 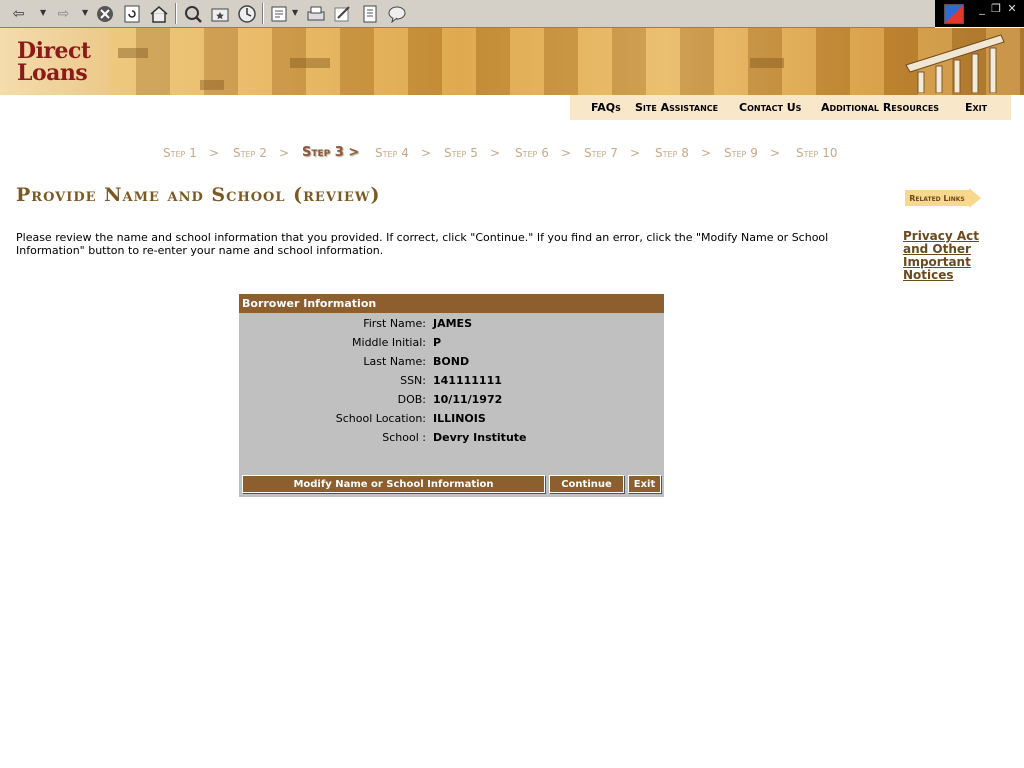 What do you see at coordinates (417, 323) in the screenshot?
I see `field-first-name: First Name: JAMES` at bounding box center [417, 323].